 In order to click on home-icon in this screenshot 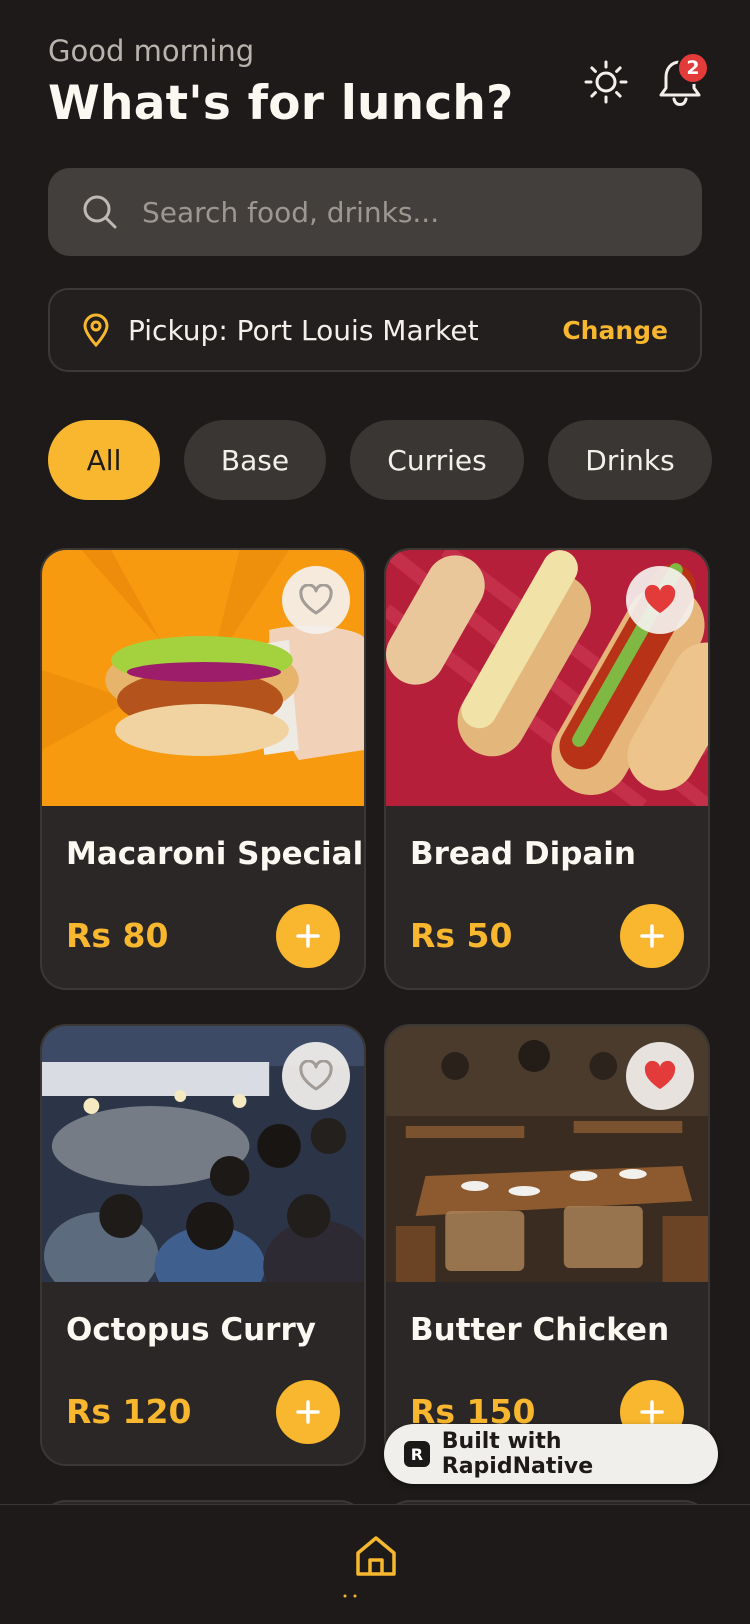, I will do `click(376, 1556)`.